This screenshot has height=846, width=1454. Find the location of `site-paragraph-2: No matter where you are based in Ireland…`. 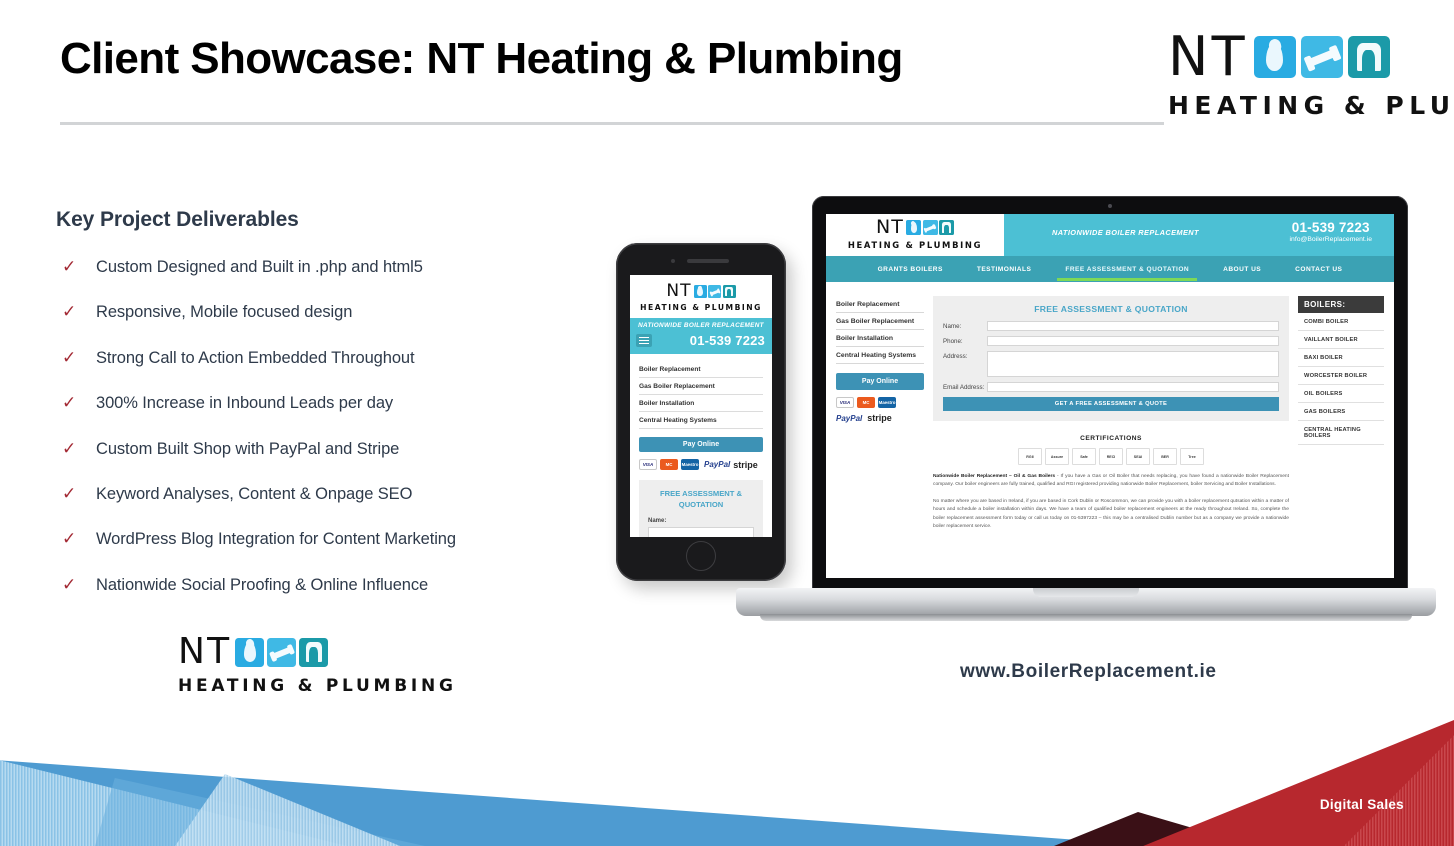

site-paragraph-2: No matter where you are based in Ireland… is located at coordinates (1111, 514).